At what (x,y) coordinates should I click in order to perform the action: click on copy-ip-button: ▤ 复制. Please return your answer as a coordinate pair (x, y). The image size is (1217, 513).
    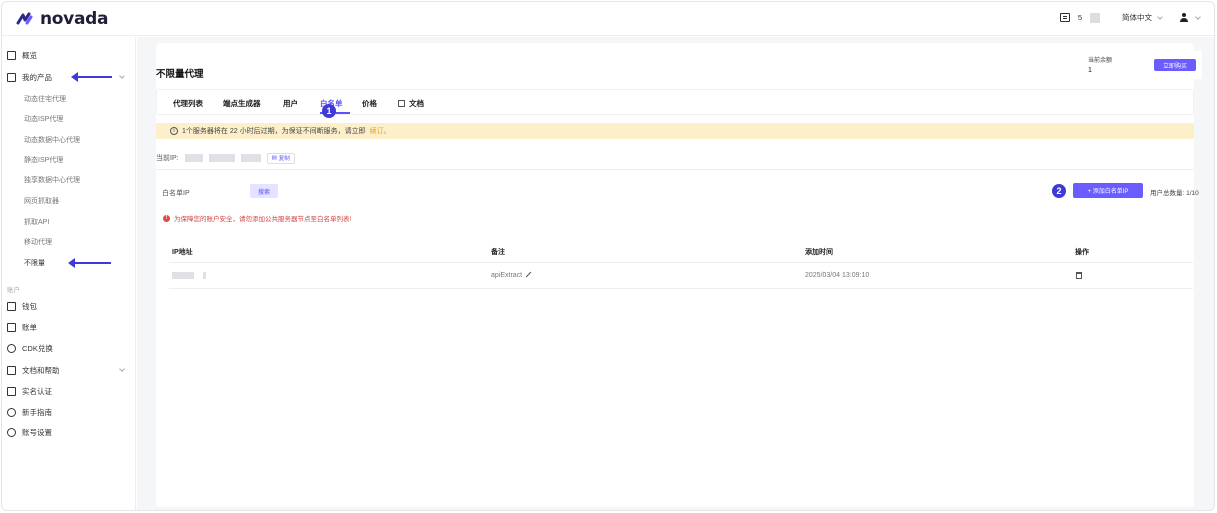
    Looking at the image, I should click on (280, 158).